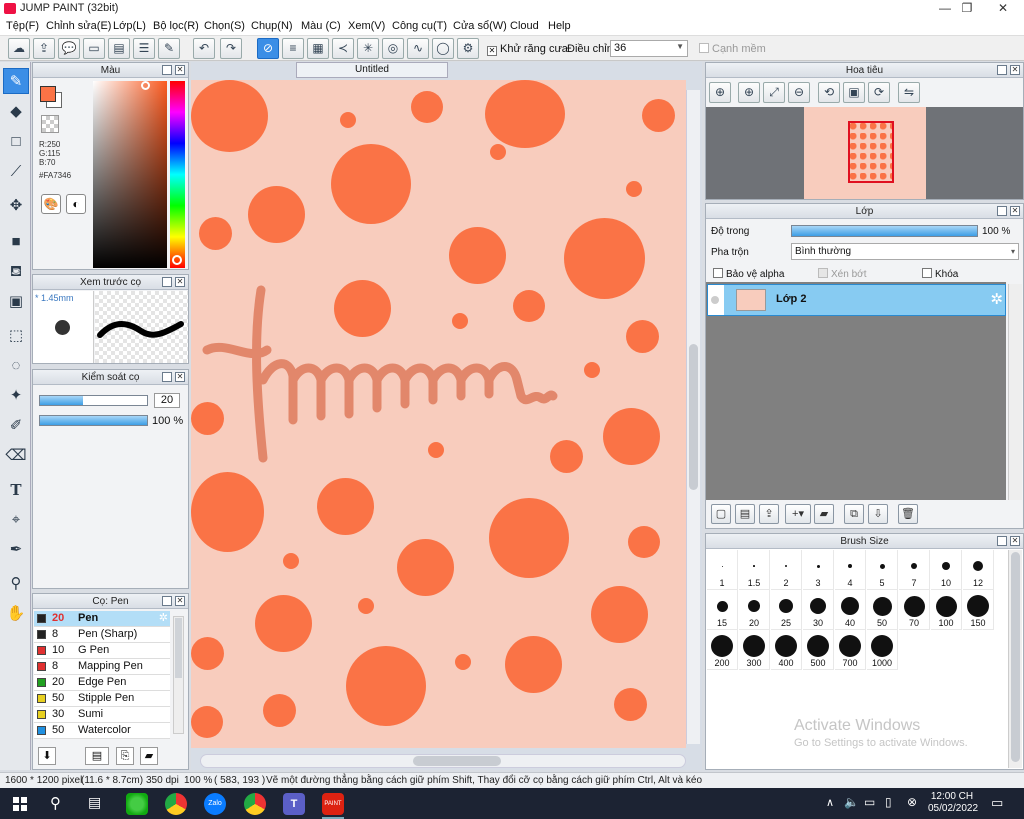 The width and height of the screenshot is (1024, 819). I want to click on app-green-icon, so click(137, 804).